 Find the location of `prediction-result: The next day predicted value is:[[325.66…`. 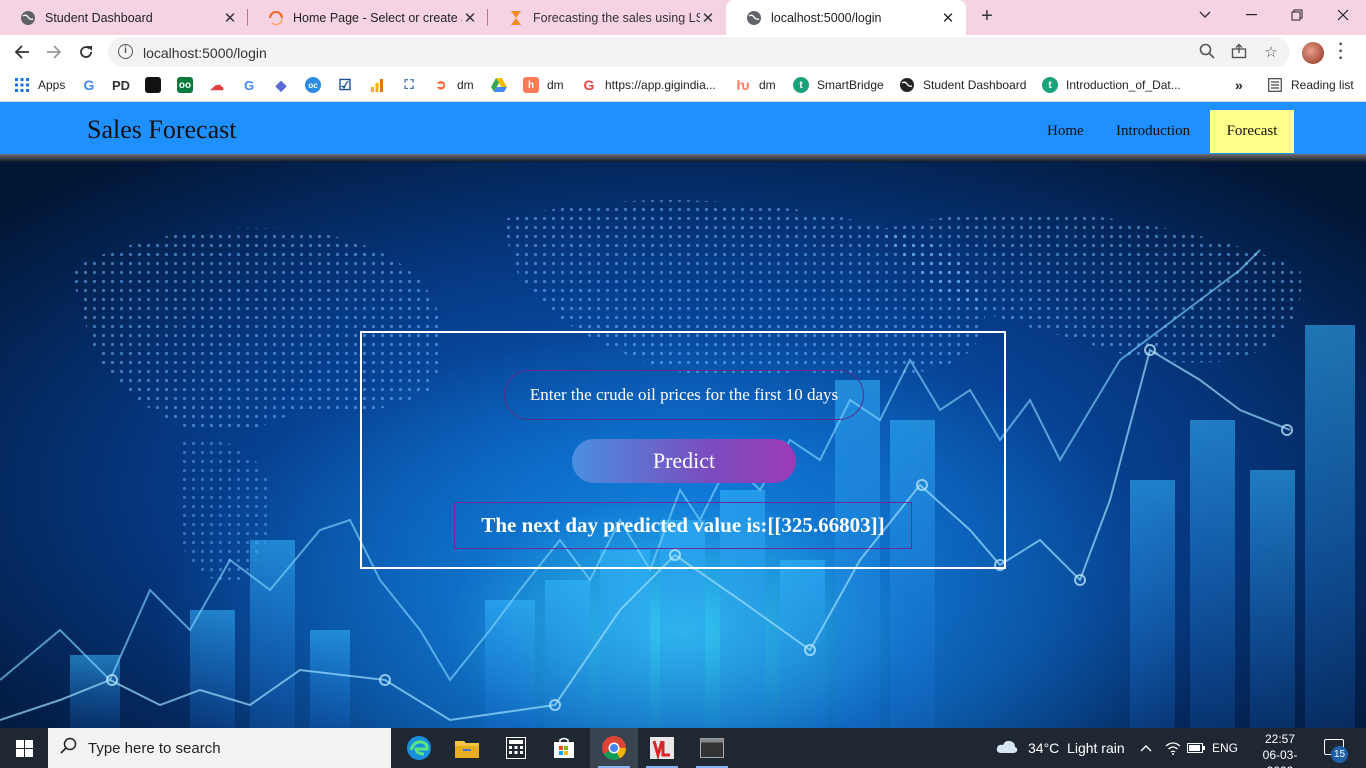

prediction-result: The next day predicted value is:[[325.66… is located at coordinates (683, 525).